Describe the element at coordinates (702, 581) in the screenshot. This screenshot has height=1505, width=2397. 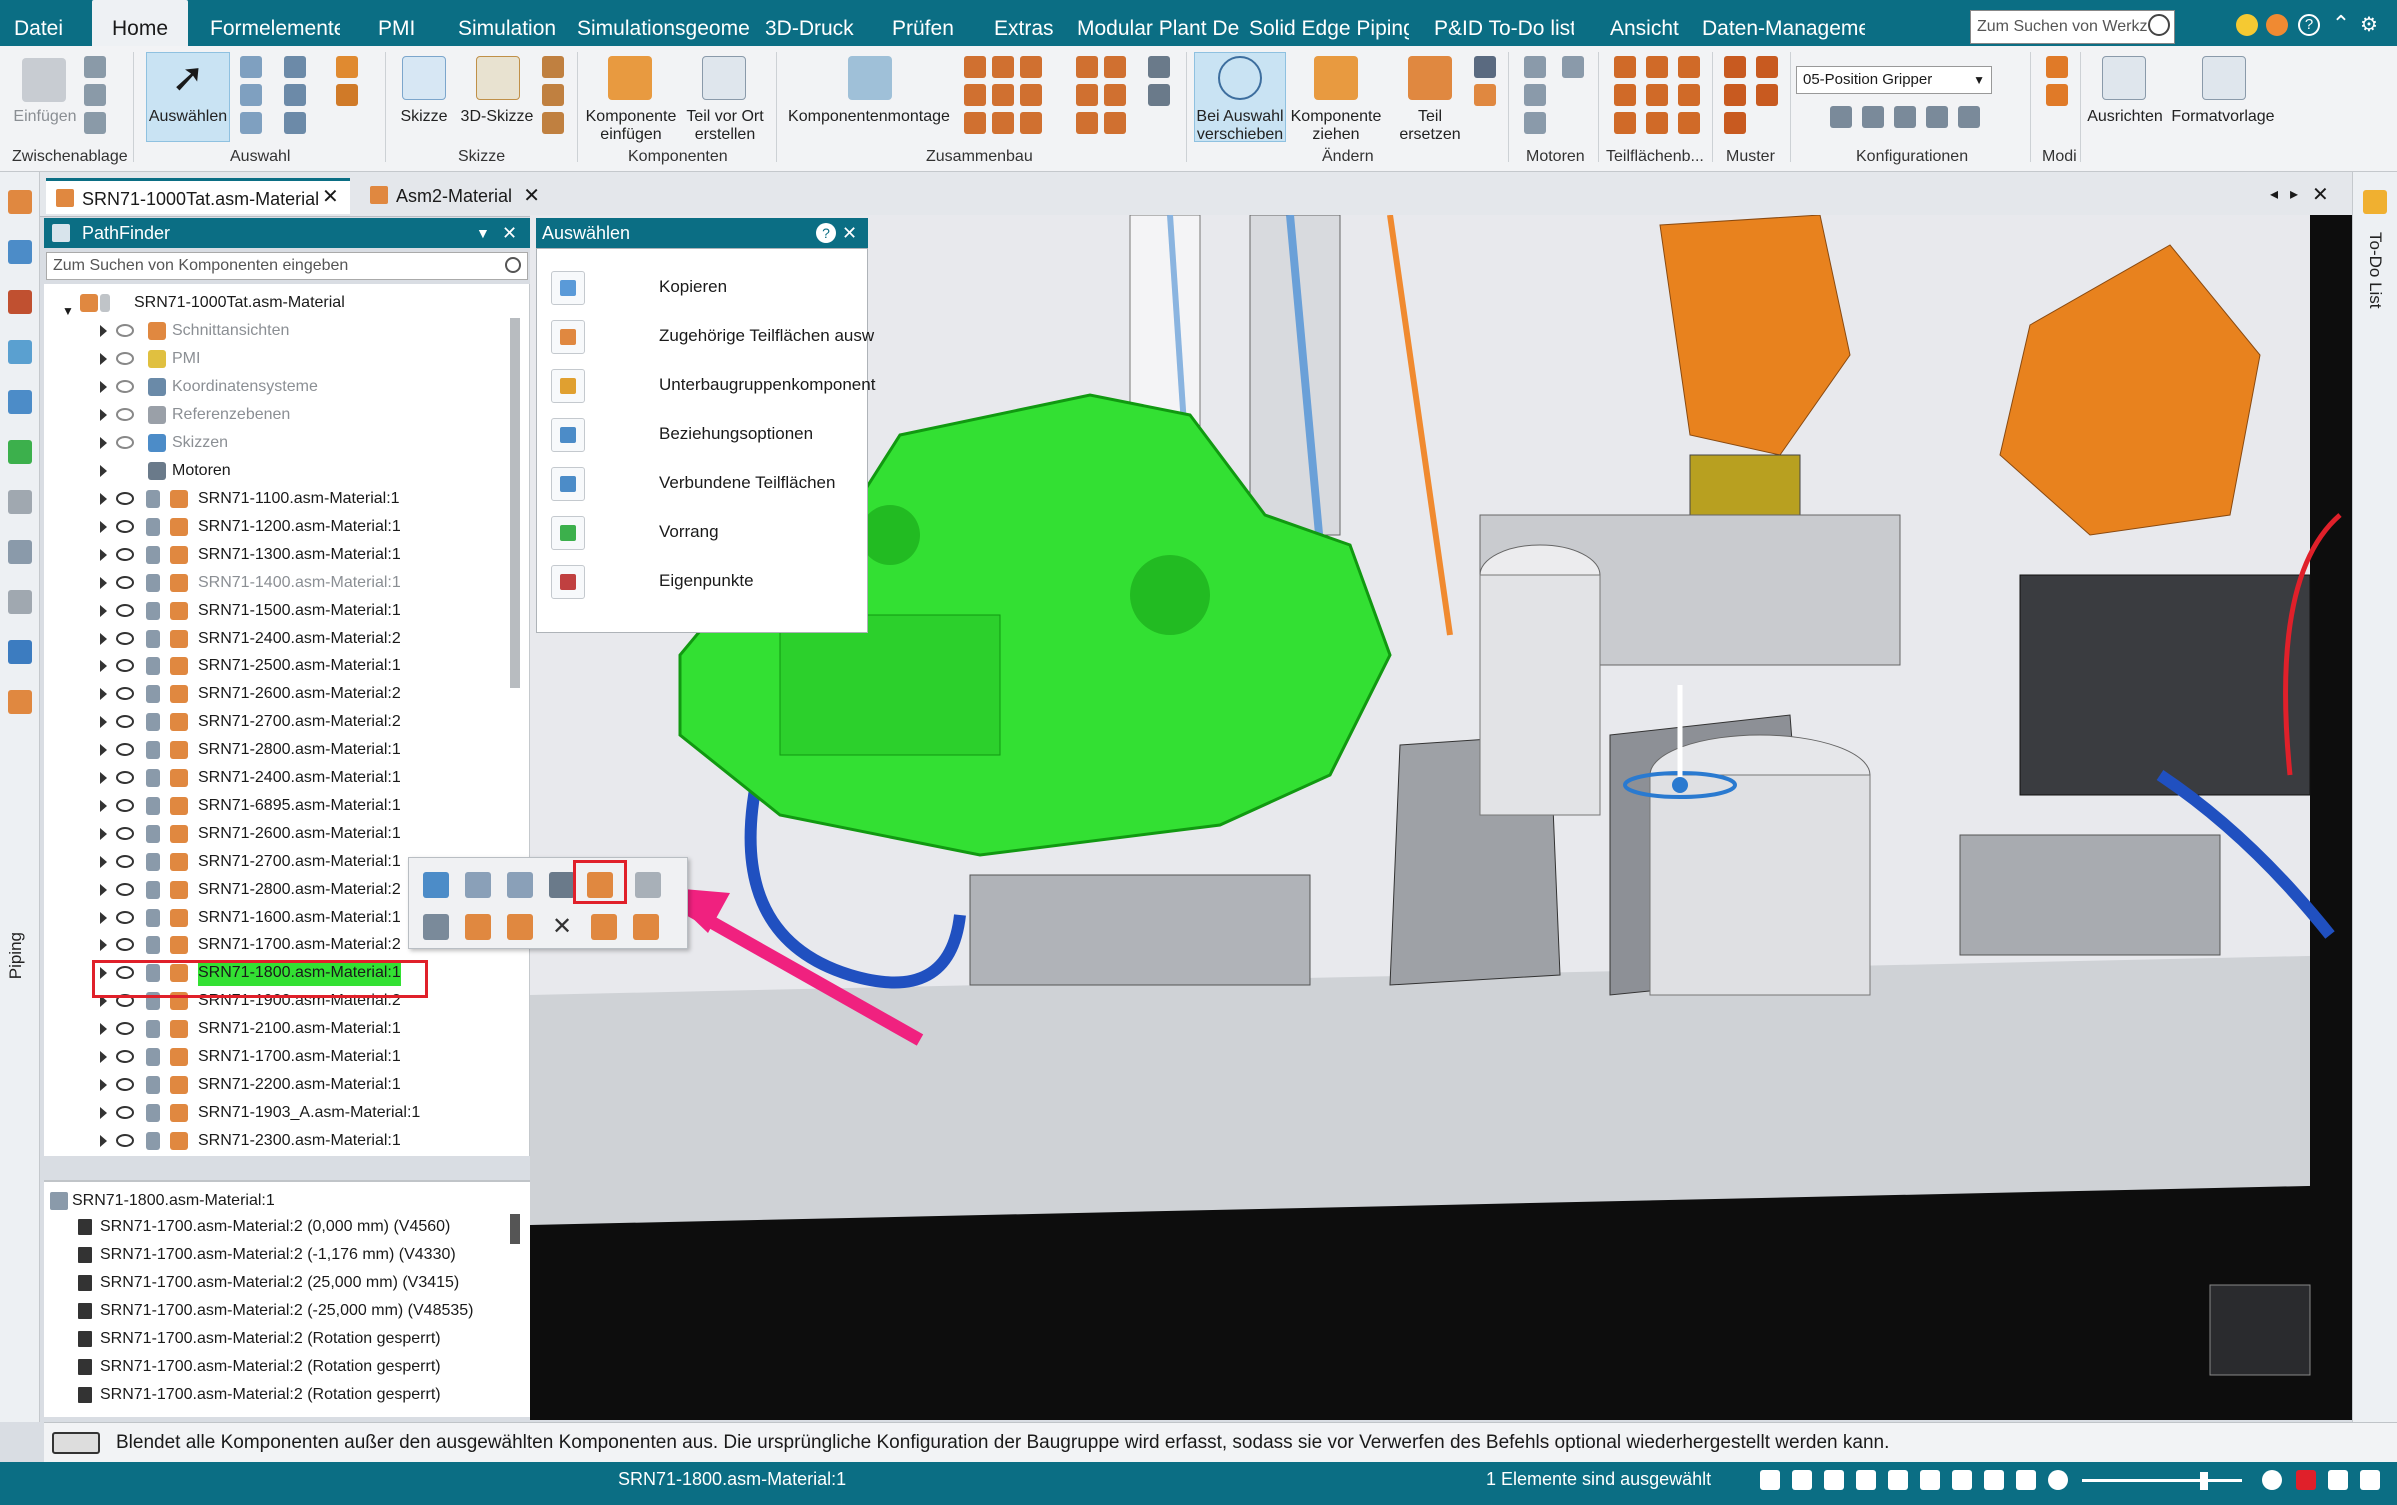
I see `select-option: Eigenpunkte` at that location.